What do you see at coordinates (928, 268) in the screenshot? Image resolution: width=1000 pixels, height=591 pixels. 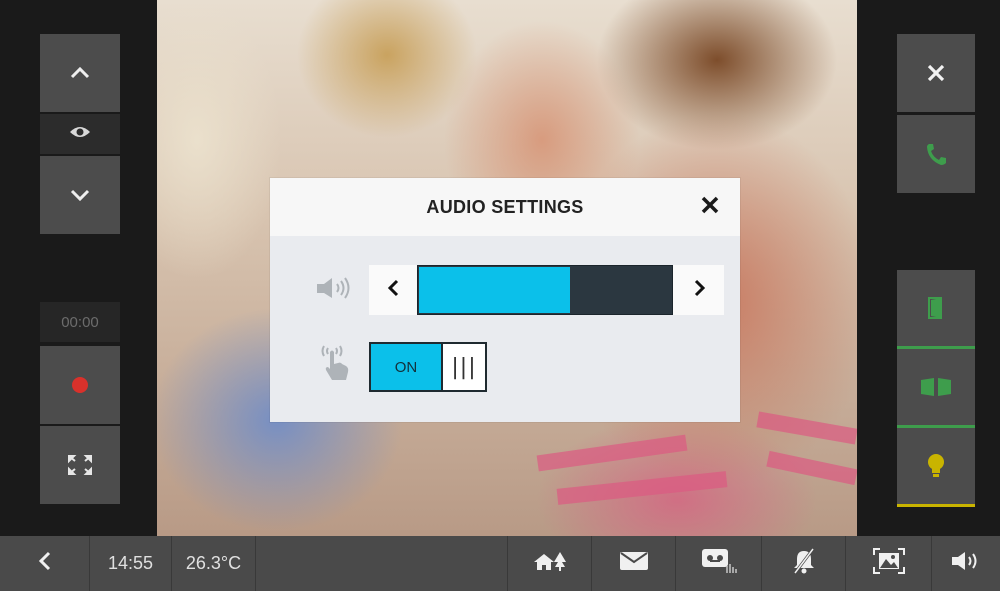 I see `right-control-panel` at bounding box center [928, 268].